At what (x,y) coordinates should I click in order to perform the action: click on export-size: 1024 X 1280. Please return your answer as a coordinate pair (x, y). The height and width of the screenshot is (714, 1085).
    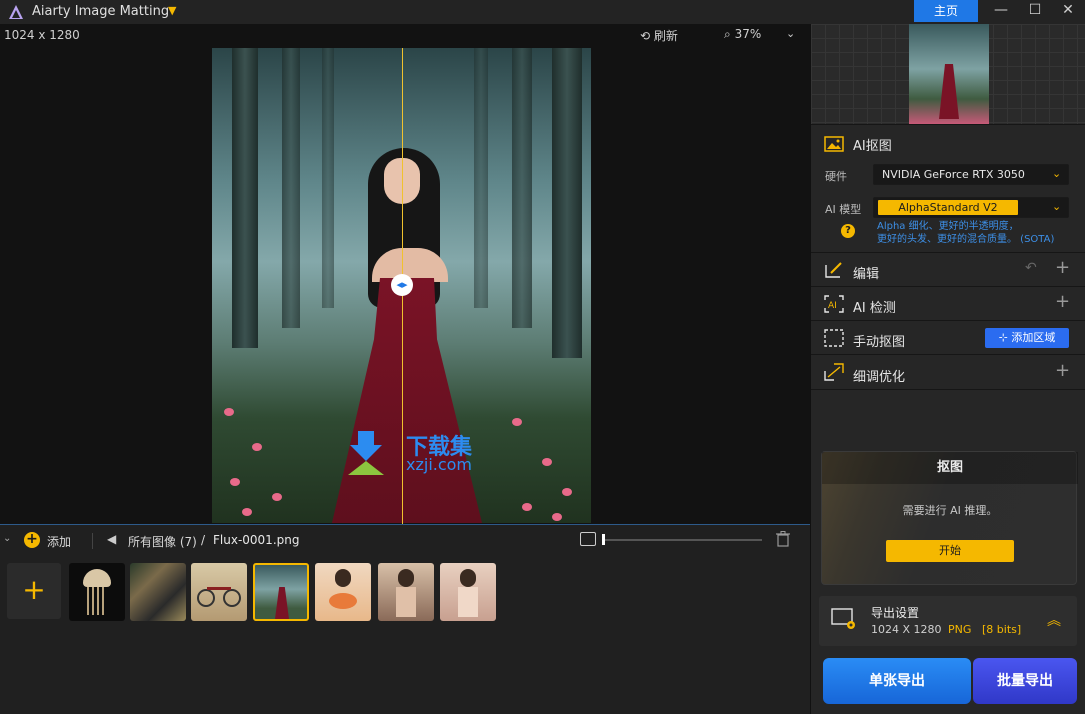
    Looking at the image, I should click on (906, 629).